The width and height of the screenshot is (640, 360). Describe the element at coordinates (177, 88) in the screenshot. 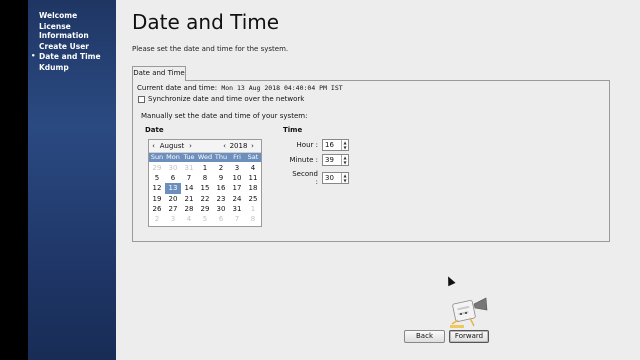

I see `current-date-label: Current date and time:` at that location.